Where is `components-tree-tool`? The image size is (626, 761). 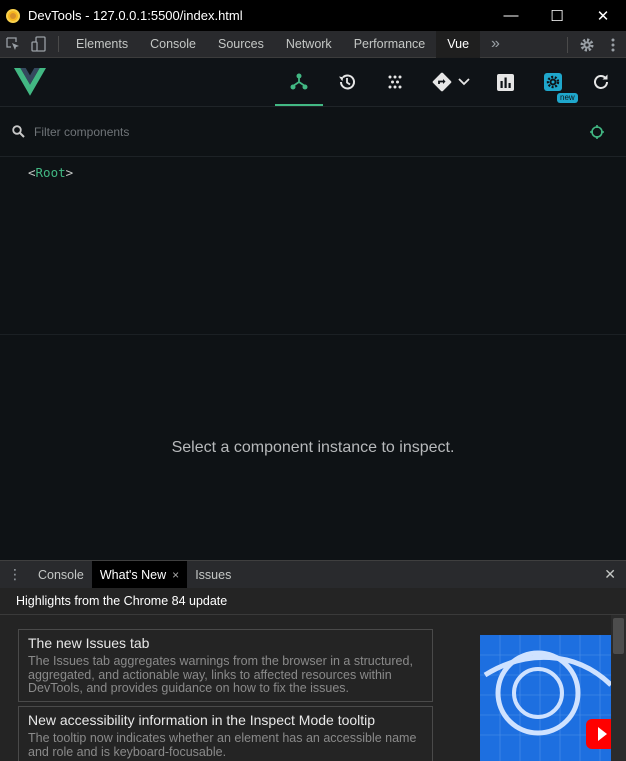
components-tree-tool is located at coordinates (299, 82).